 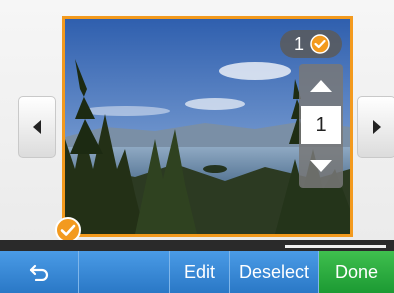 I want to click on deselect-button: Deselect, so click(x=274, y=272).